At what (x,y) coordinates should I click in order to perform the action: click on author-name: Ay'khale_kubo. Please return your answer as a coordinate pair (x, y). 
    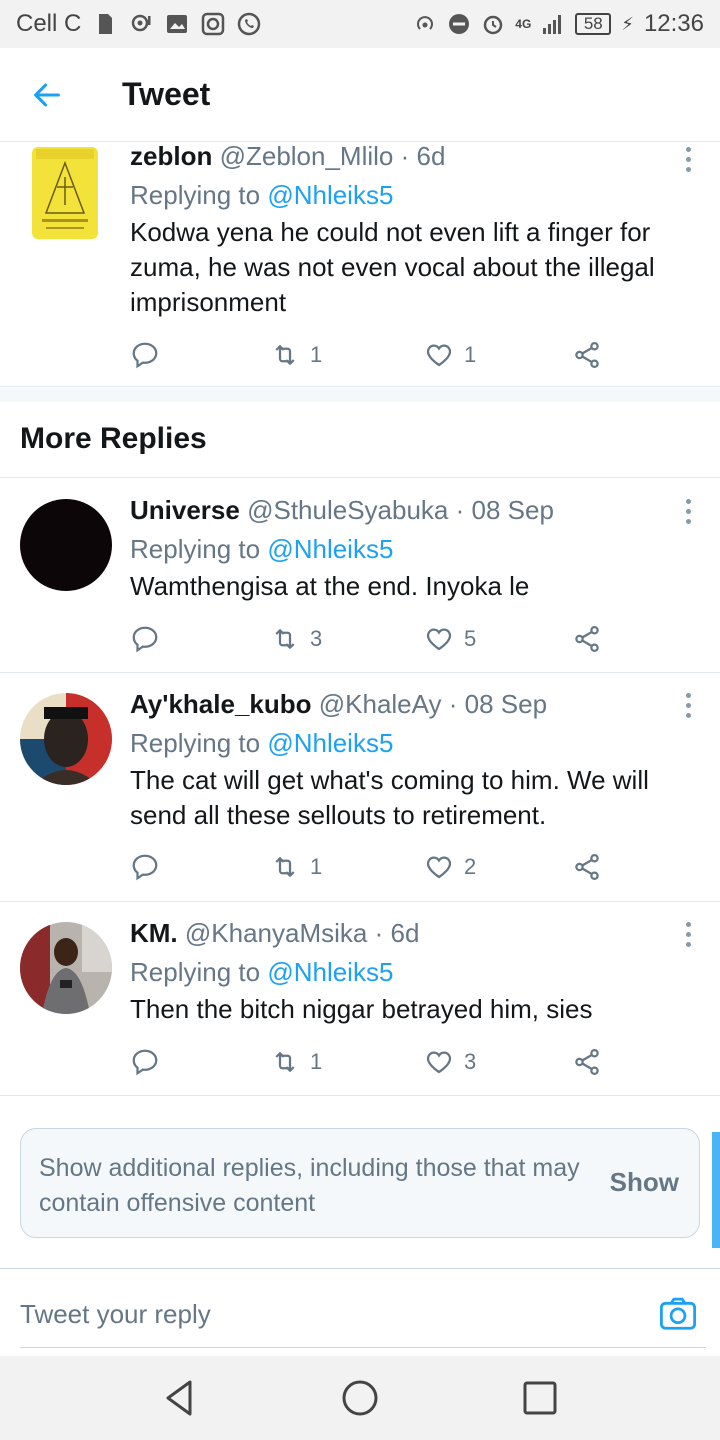
    Looking at the image, I should click on (221, 704).